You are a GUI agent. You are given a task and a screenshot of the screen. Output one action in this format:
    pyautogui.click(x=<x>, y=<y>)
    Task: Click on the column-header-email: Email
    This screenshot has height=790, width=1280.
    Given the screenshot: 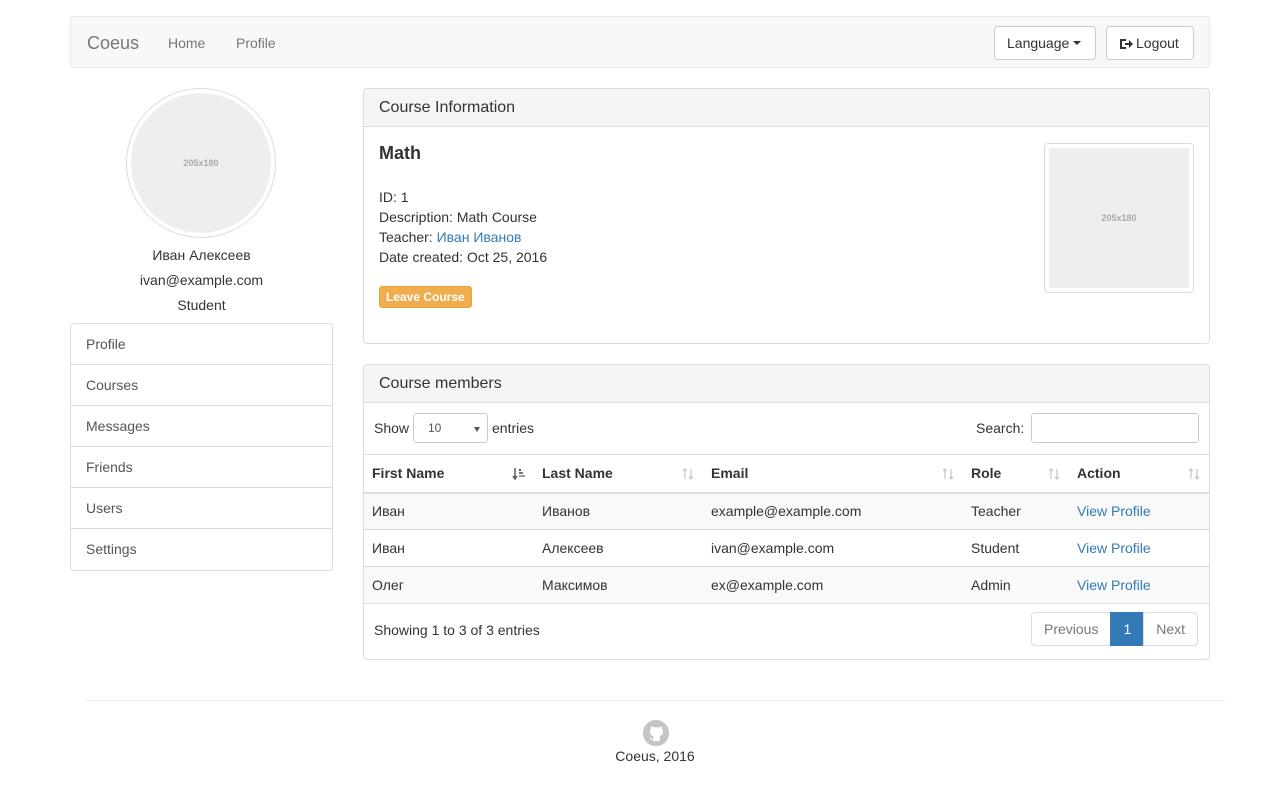 What is the action you would take?
    pyautogui.click(x=833, y=474)
    